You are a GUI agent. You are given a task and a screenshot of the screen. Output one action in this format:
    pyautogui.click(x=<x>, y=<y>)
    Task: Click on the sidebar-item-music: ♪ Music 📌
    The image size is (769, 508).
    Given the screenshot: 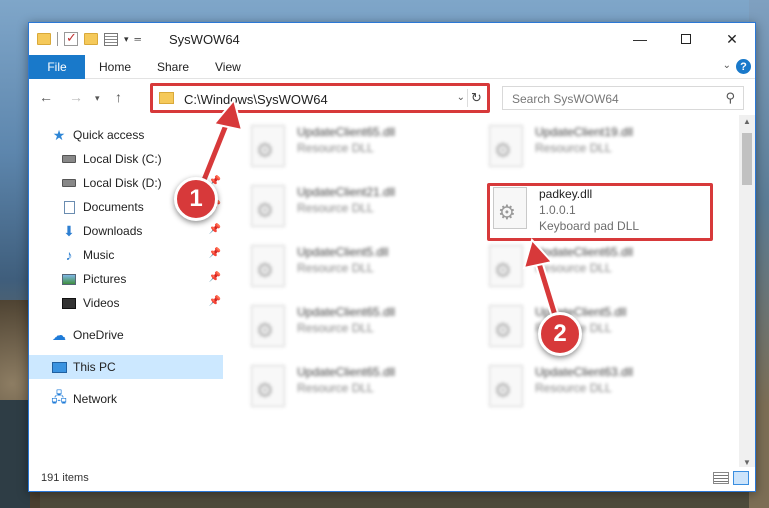 What is the action you would take?
    pyautogui.click(x=142, y=255)
    